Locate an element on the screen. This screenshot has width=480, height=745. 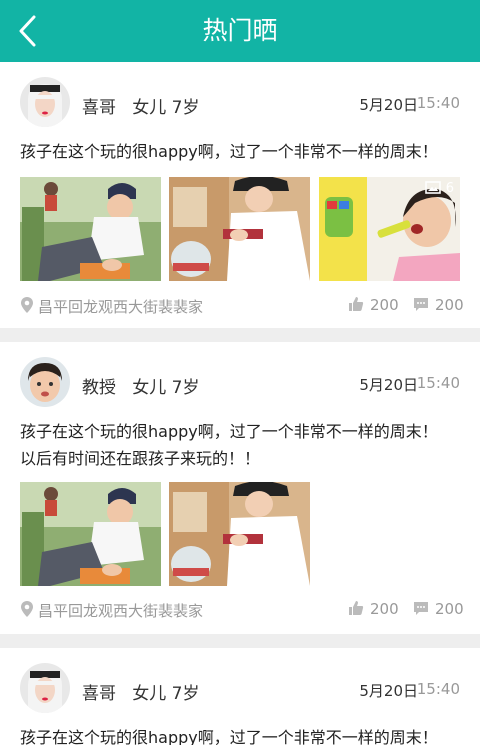
photo-count-badge: 6 is located at coordinates (439, 188).